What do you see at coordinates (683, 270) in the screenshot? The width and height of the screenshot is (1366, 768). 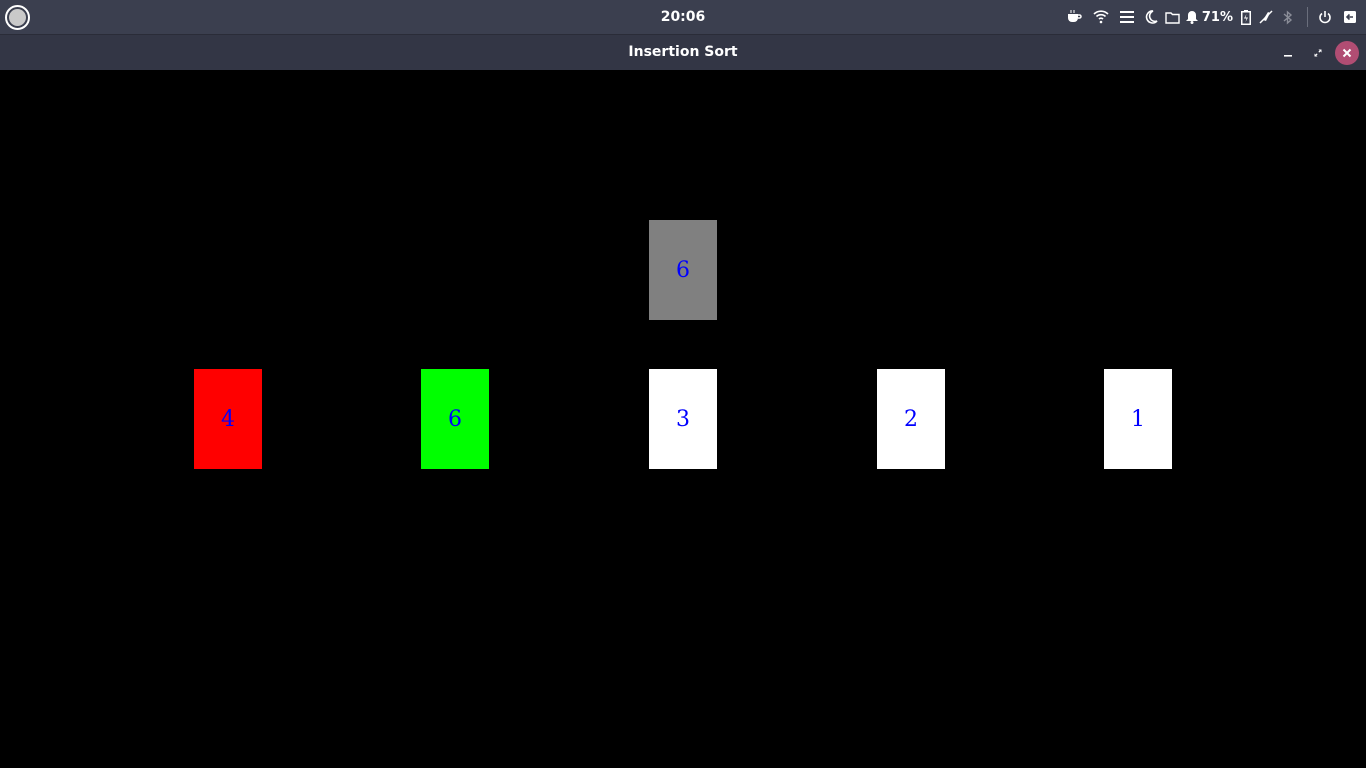 I see `key-card: 6` at bounding box center [683, 270].